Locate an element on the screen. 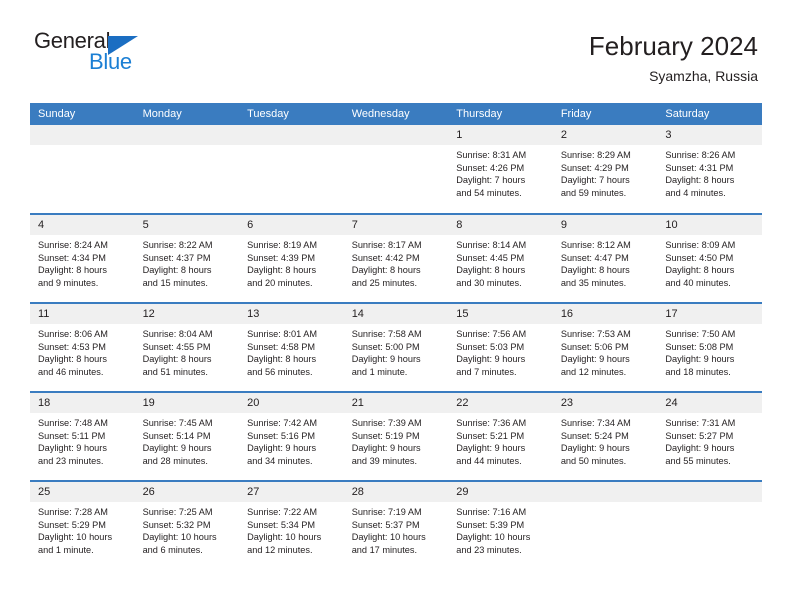  day-sunrise-text: Sunrise: 8:22 AM is located at coordinates (177, 245).